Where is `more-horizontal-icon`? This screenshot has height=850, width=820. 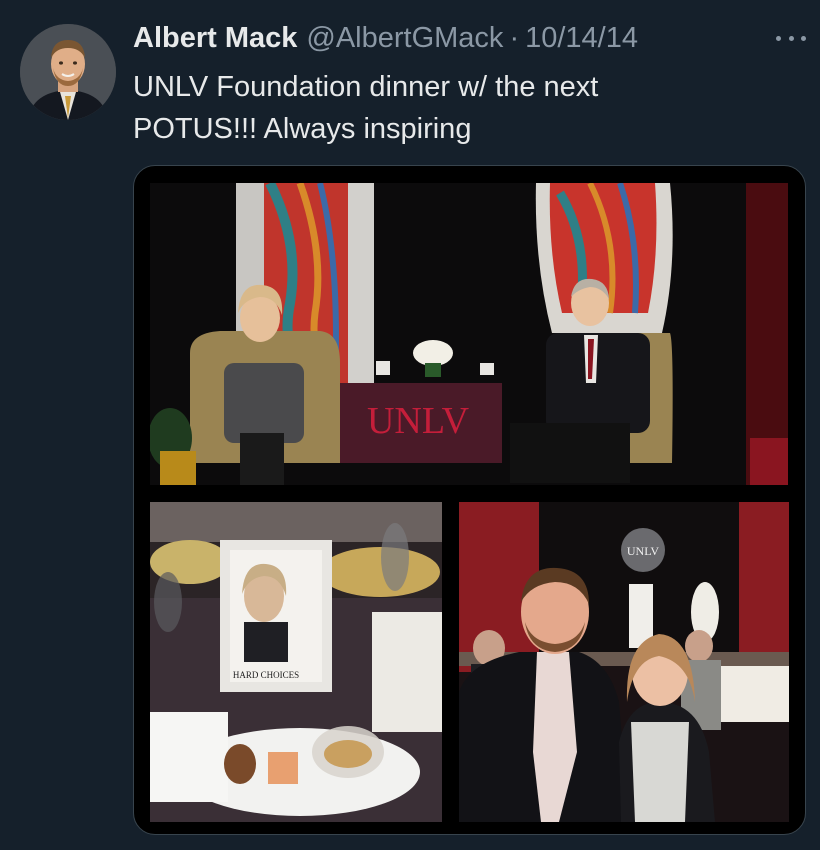 more-horizontal-icon is located at coordinates (791, 38).